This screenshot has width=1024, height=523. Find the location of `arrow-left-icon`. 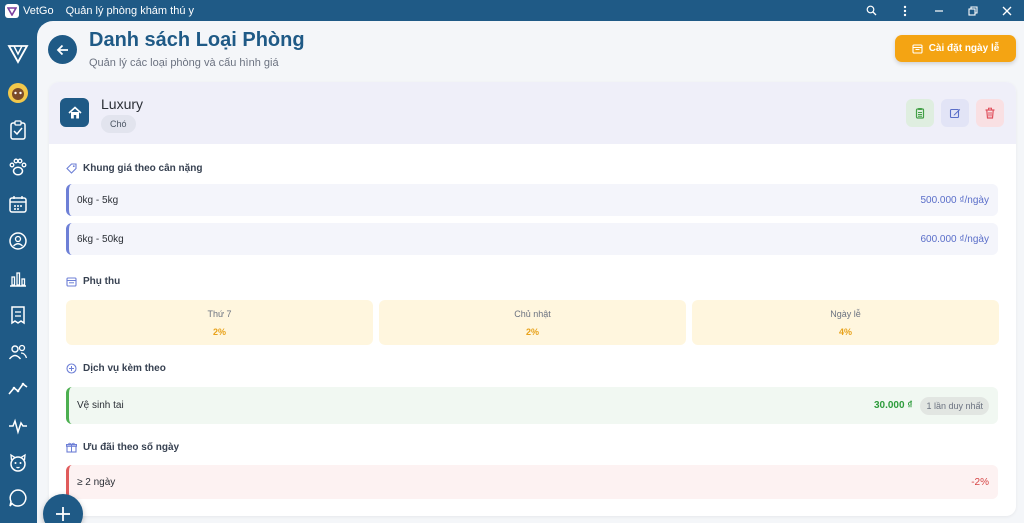

arrow-left-icon is located at coordinates (62, 49).